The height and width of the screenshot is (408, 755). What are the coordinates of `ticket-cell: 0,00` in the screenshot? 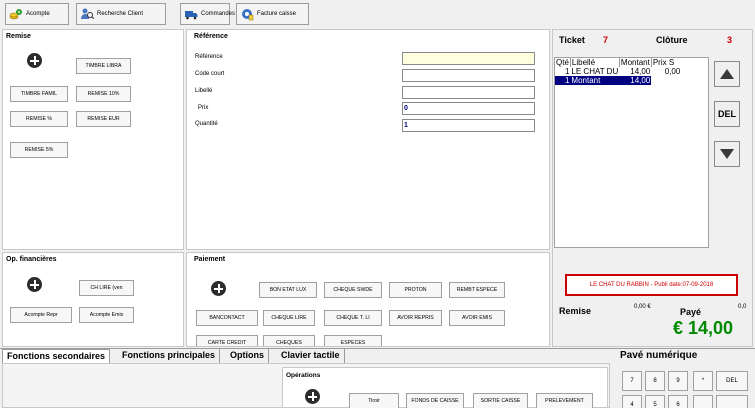 It's located at (672, 71).